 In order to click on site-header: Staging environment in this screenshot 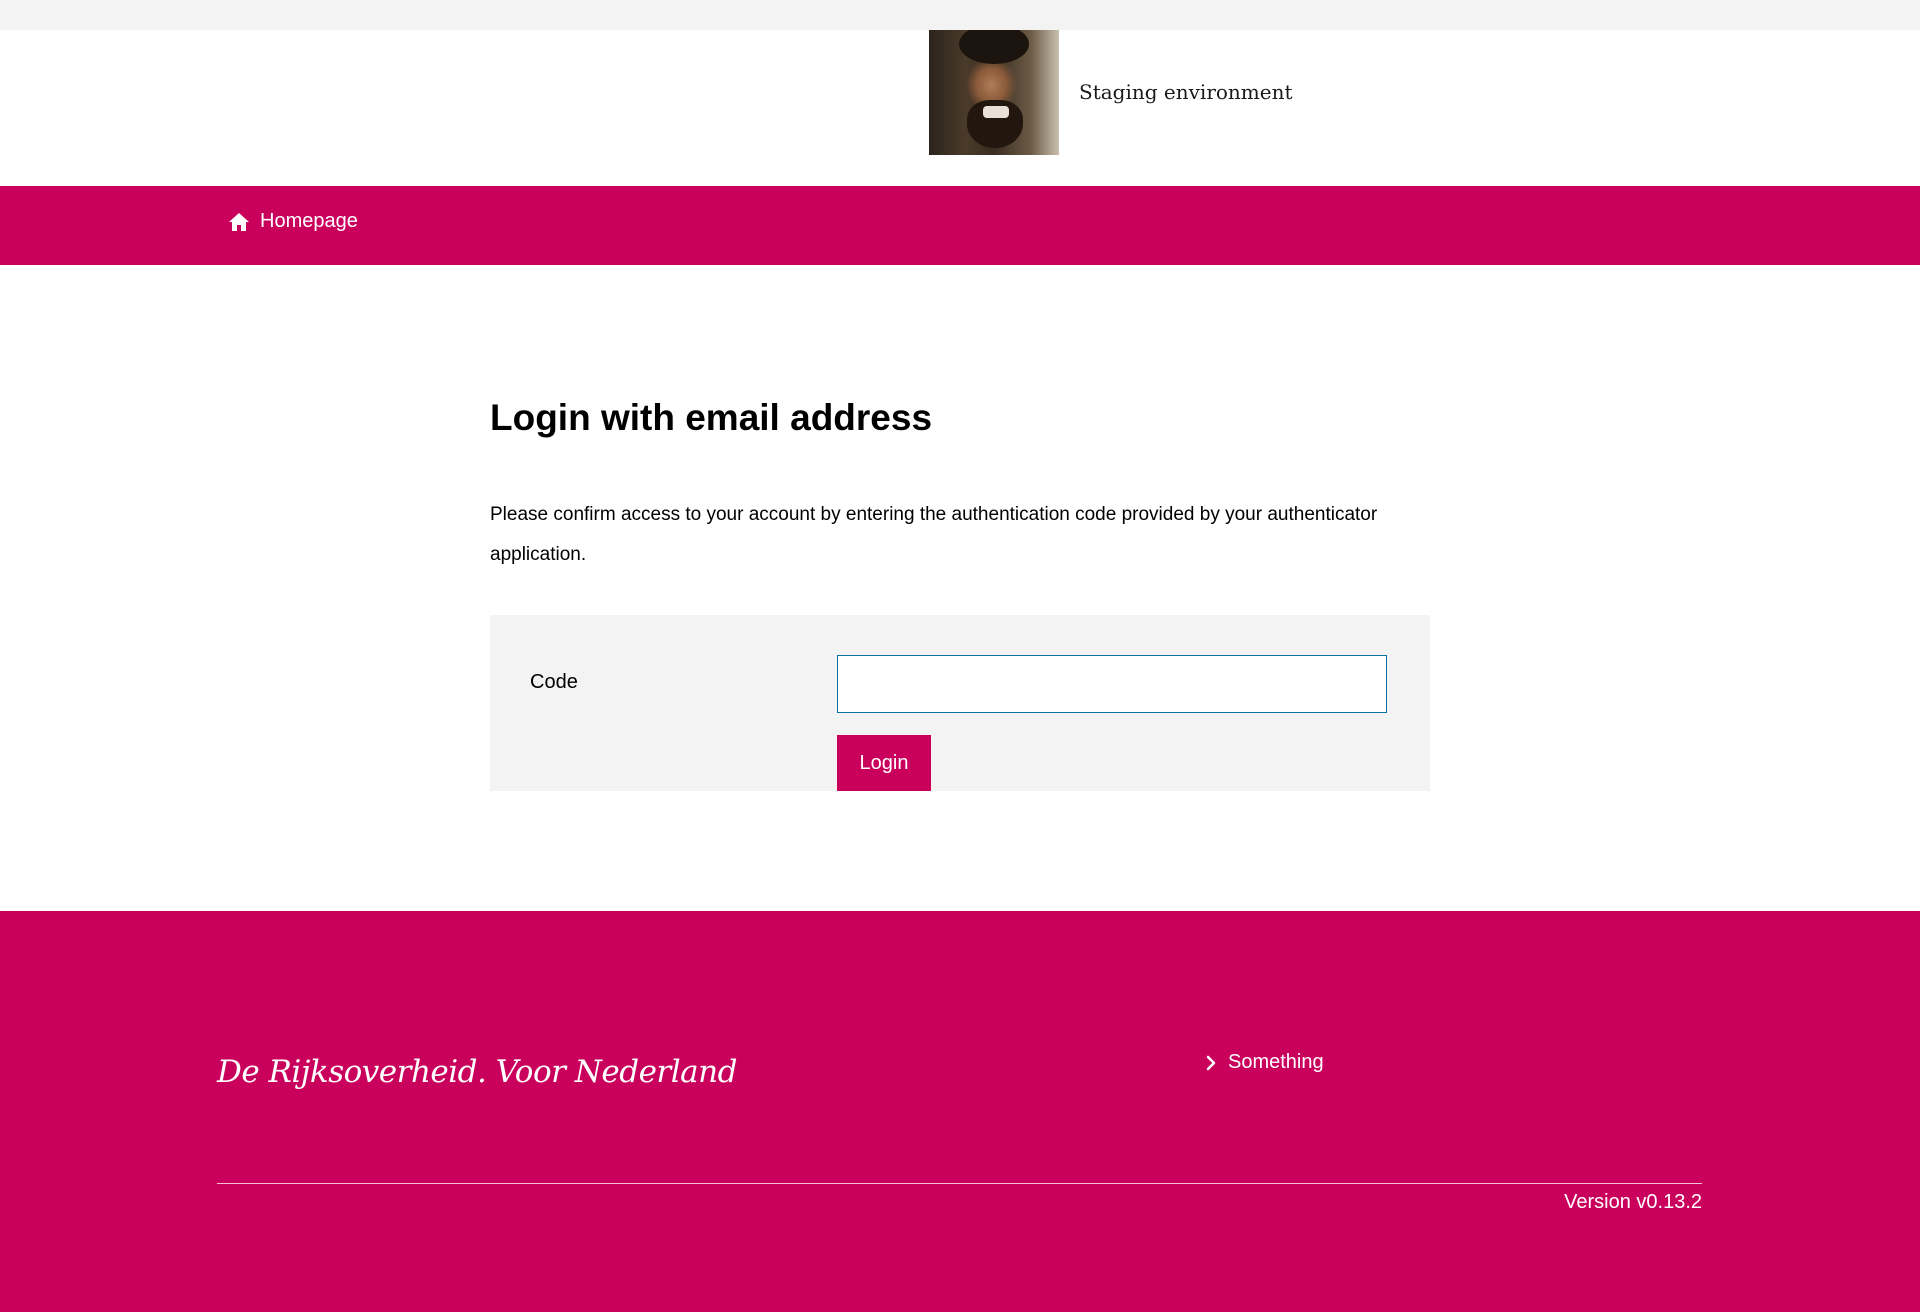, I will do `click(960, 108)`.